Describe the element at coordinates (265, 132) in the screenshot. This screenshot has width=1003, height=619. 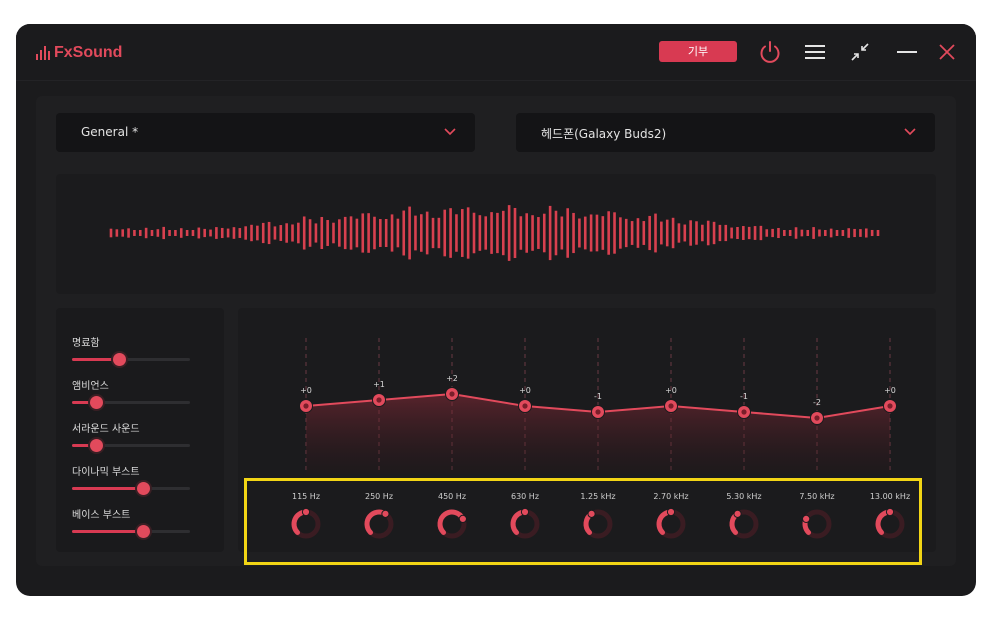
I see `preset-dropdown: General *` at that location.